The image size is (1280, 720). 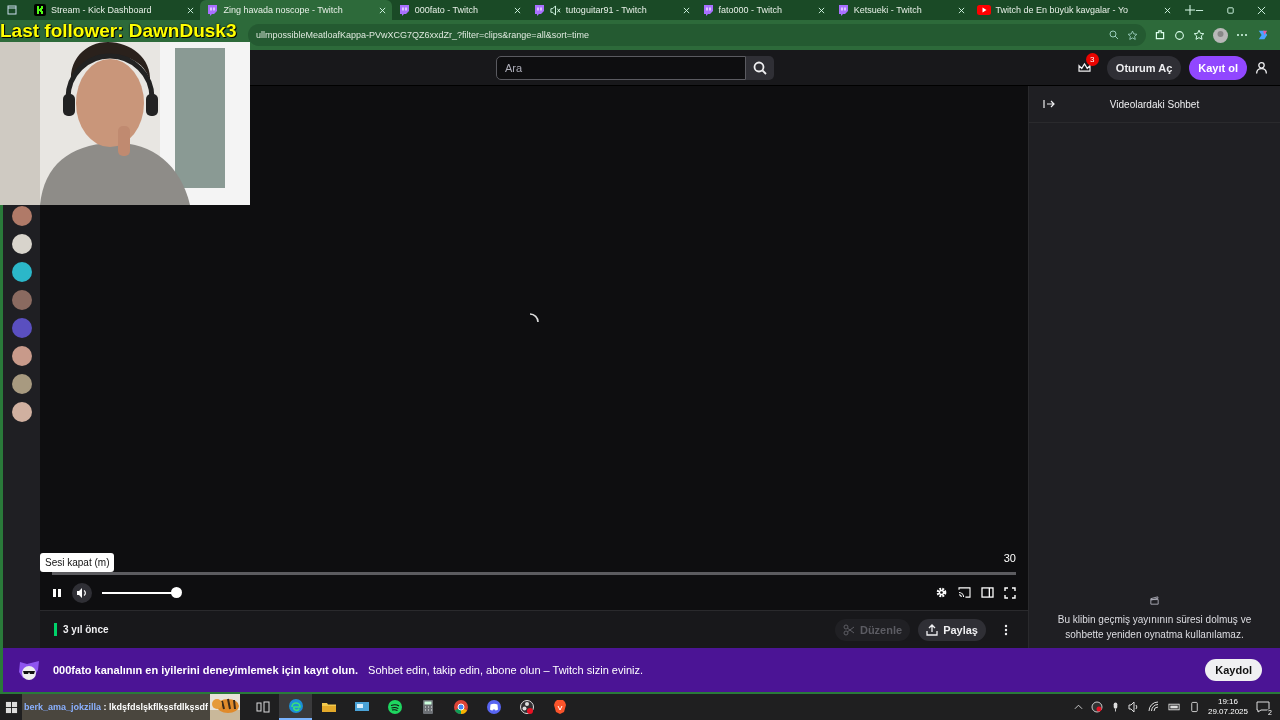 What do you see at coordinates (1092, 59) in the screenshot?
I see `notification-badge: 3` at bounding box center [1092, 59].